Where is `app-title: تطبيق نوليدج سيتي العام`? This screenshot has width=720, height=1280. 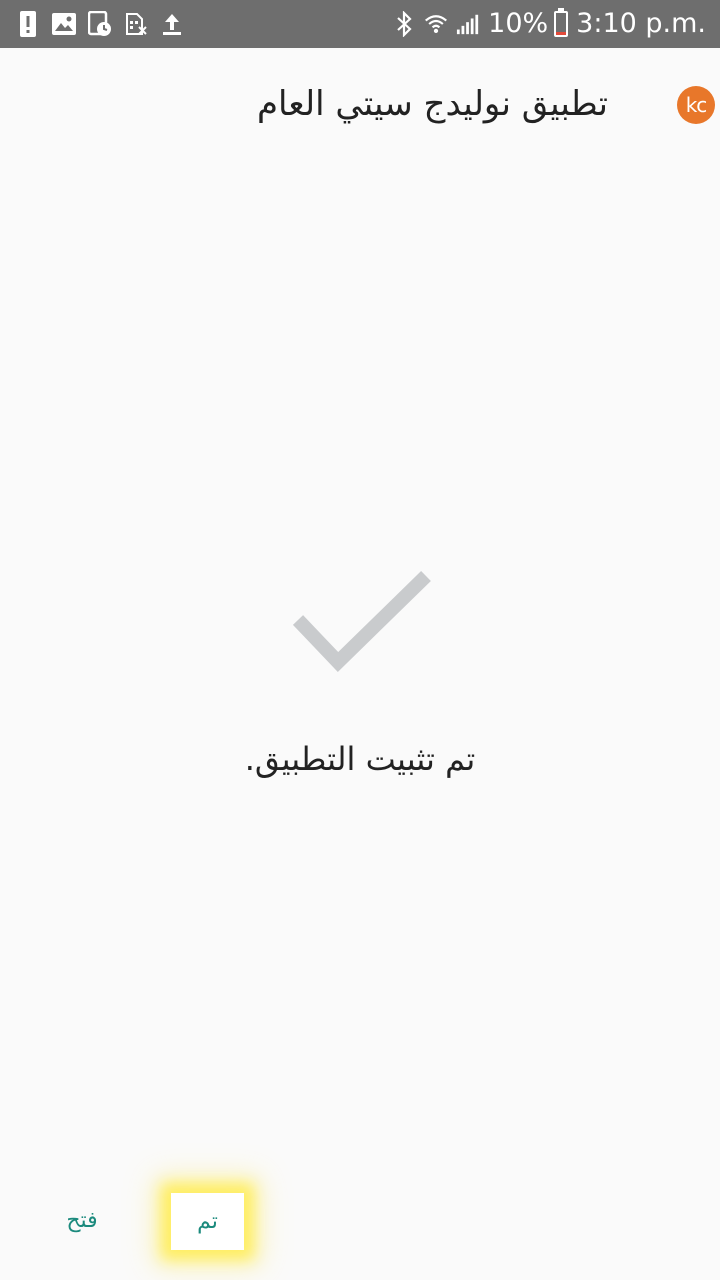
app-title: تطبيق نوليدج سيتي العام is located at coordinates (432, 104).